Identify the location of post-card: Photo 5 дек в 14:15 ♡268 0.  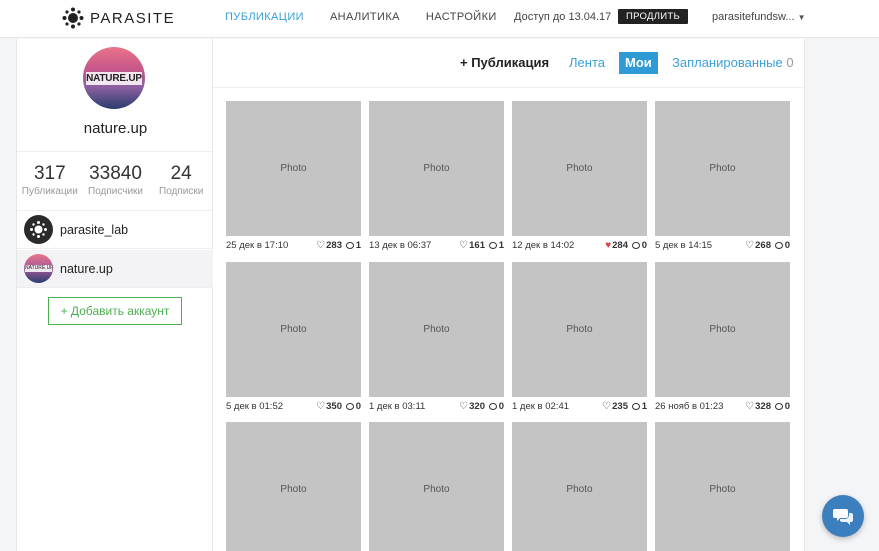
(722, 176).